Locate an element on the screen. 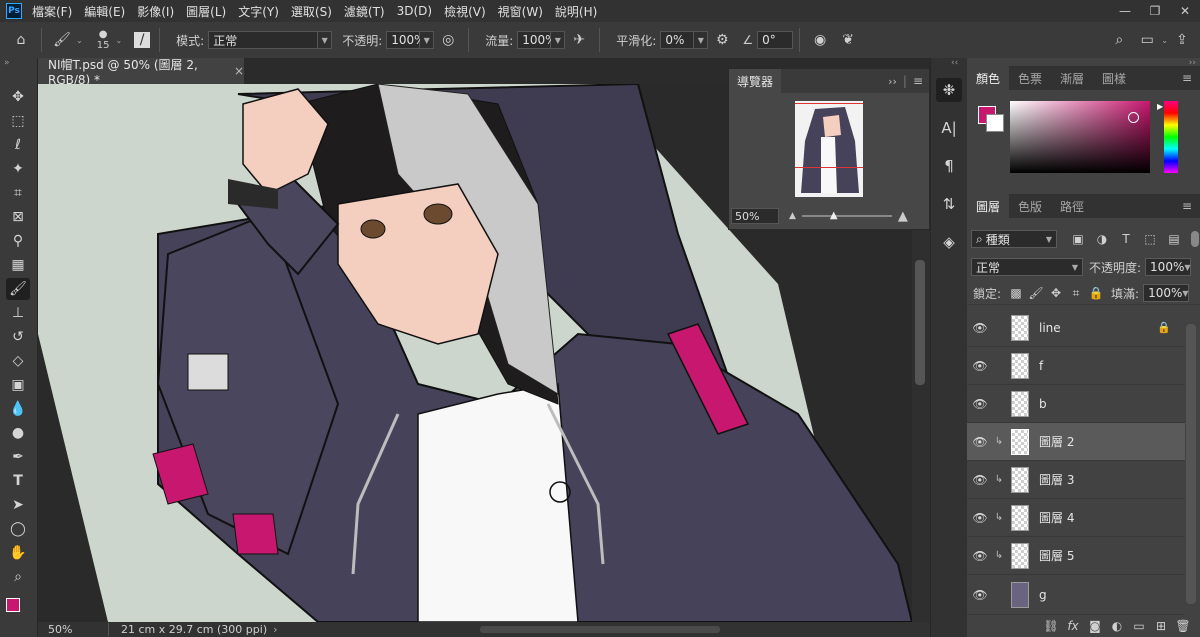 This screenshot has width=1200, height=637. tab-layers: 圖層 is located at coordinates (988, 206).